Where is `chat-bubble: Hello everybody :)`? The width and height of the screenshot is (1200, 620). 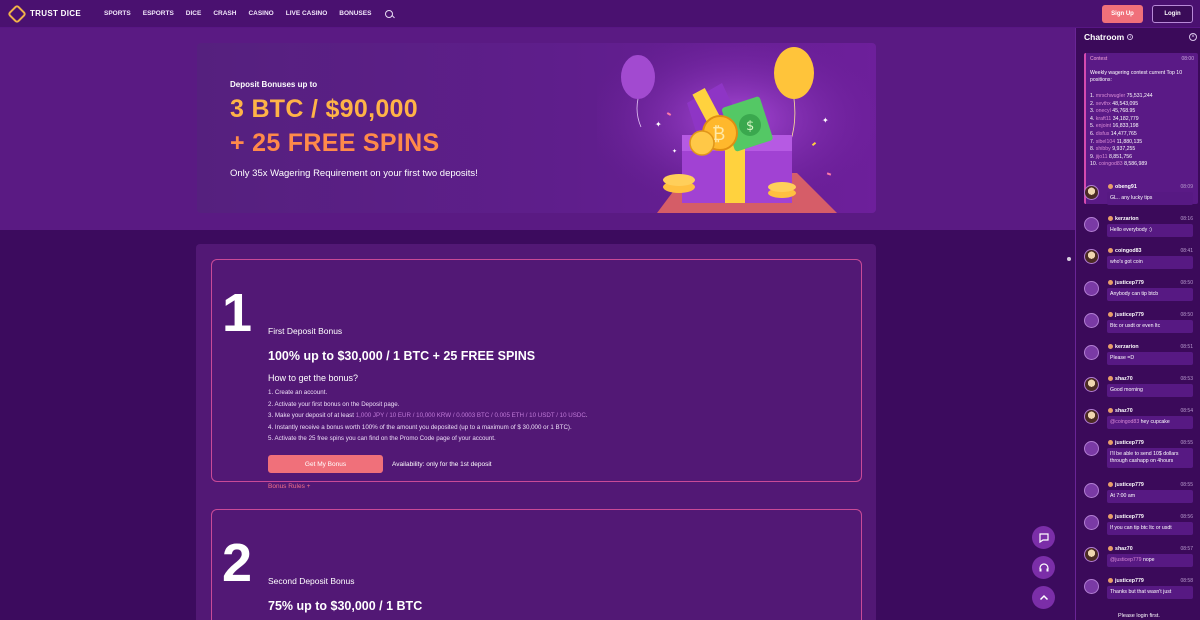
chat-bubble: Hello everybody :) is located at coordinates (1150, 230).